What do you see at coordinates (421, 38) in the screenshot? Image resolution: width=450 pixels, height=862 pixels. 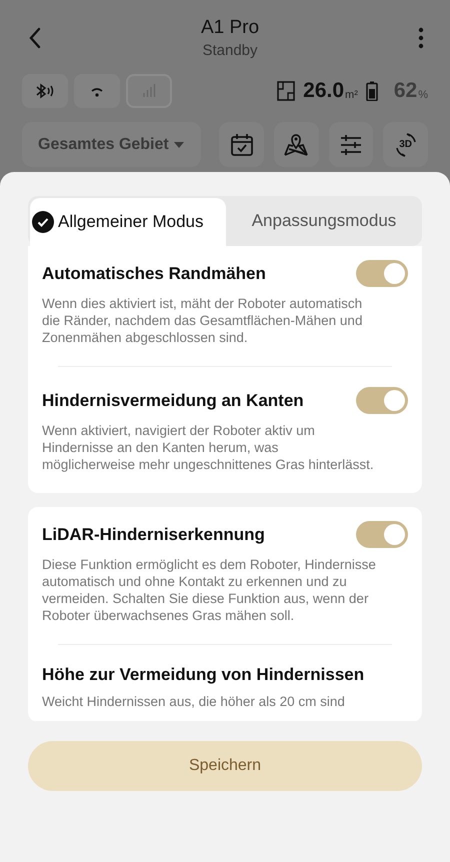 I see `more-icon` at bounding box center [421, 38].